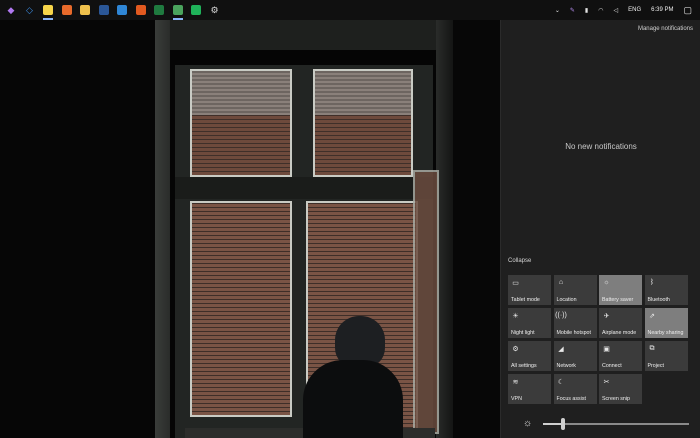 Image resolution: width=700 pixels, height=438 pixels. I want to click on visual-studio-icon-glyph: ◆, so click(11, 10).